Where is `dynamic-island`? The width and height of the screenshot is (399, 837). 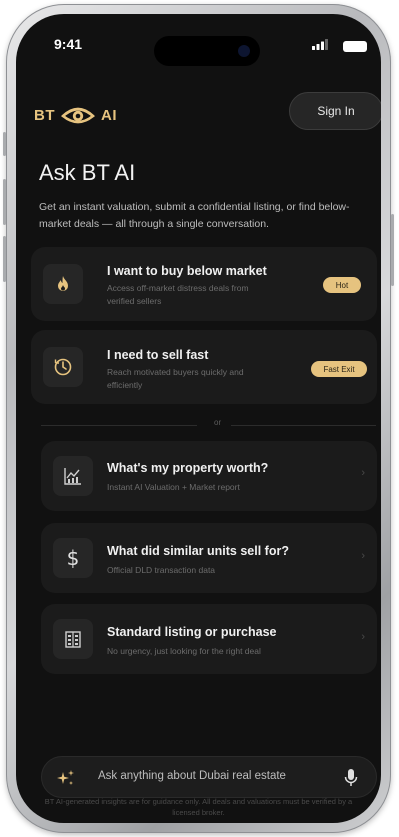 dynamic-island is located at coordinates (207, 51).